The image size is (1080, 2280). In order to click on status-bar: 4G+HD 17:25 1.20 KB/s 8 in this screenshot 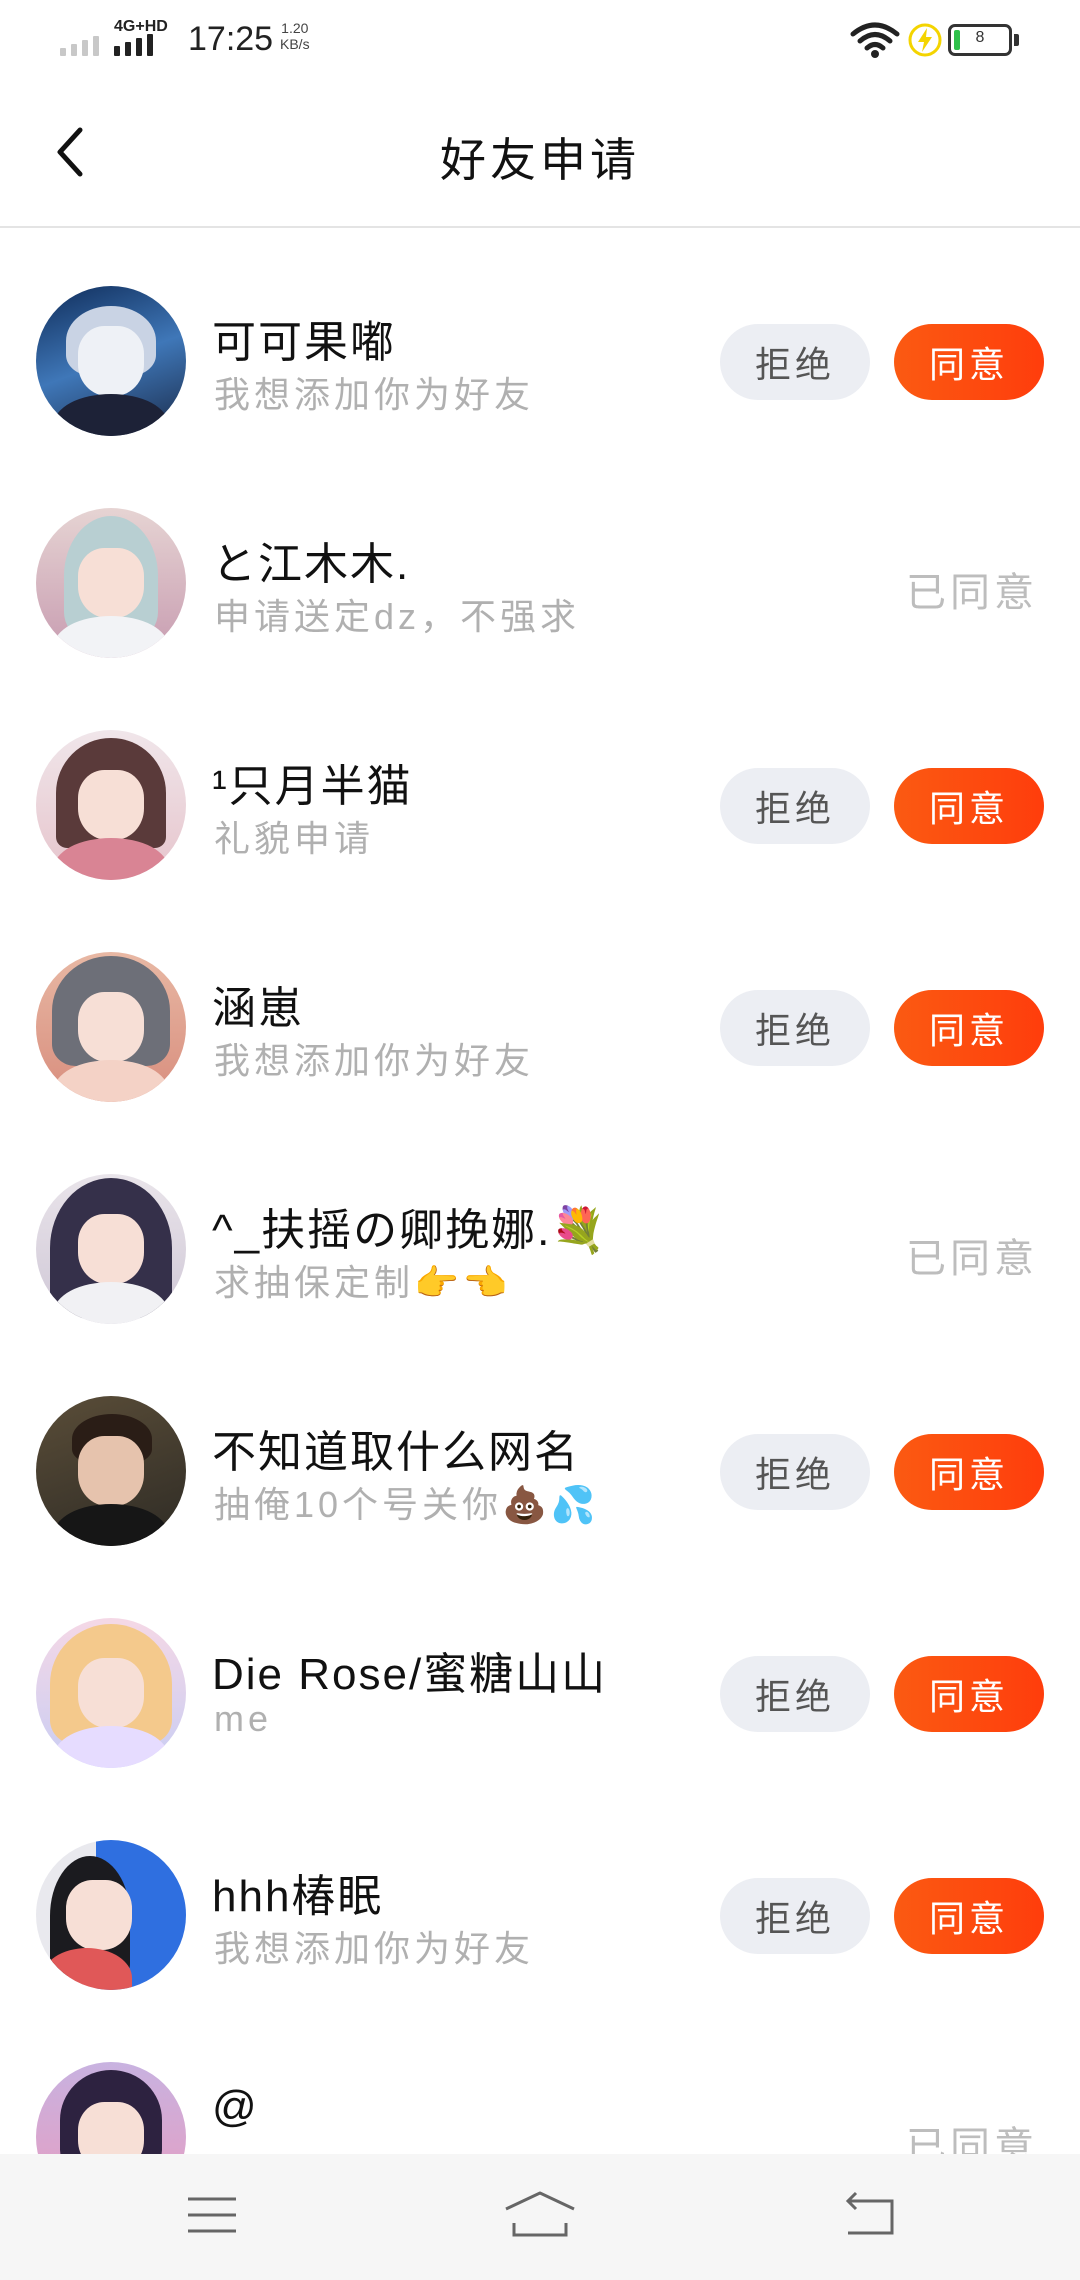, I will do `click(540, 40)`.